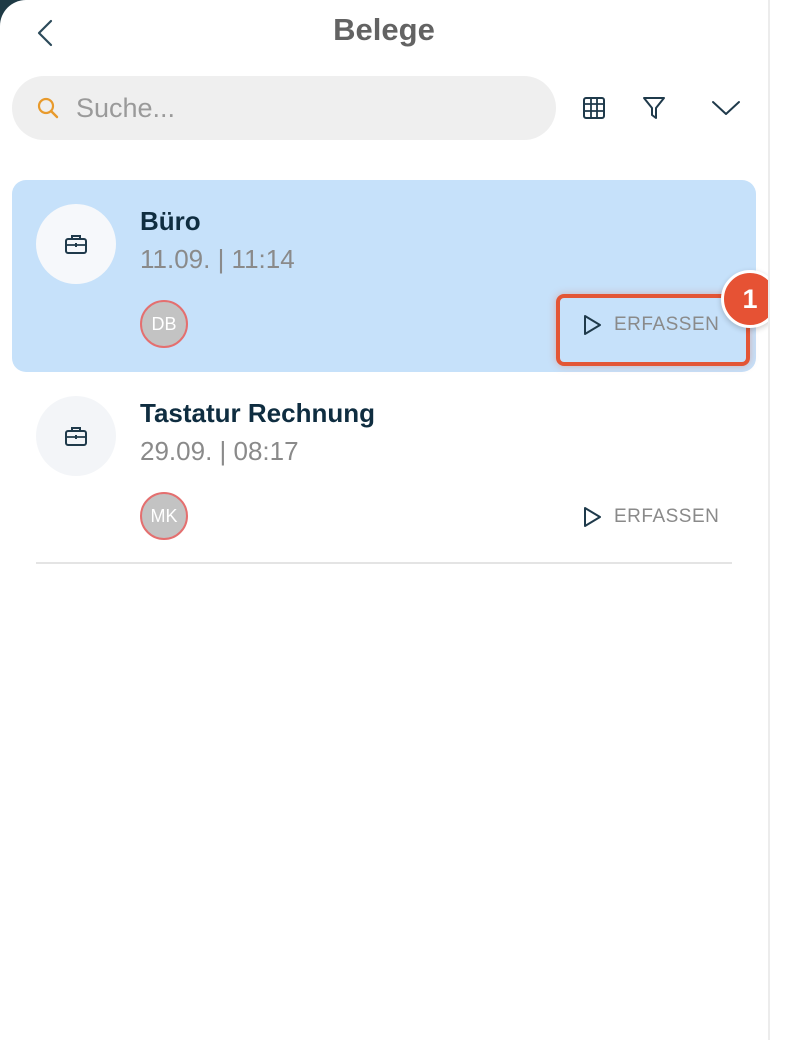 The height and width of the screenshot is (1040, 800). What do you see at coordinates (296, 108) in the screenshot?
I see `search-input` at bounding box center [296, 108].